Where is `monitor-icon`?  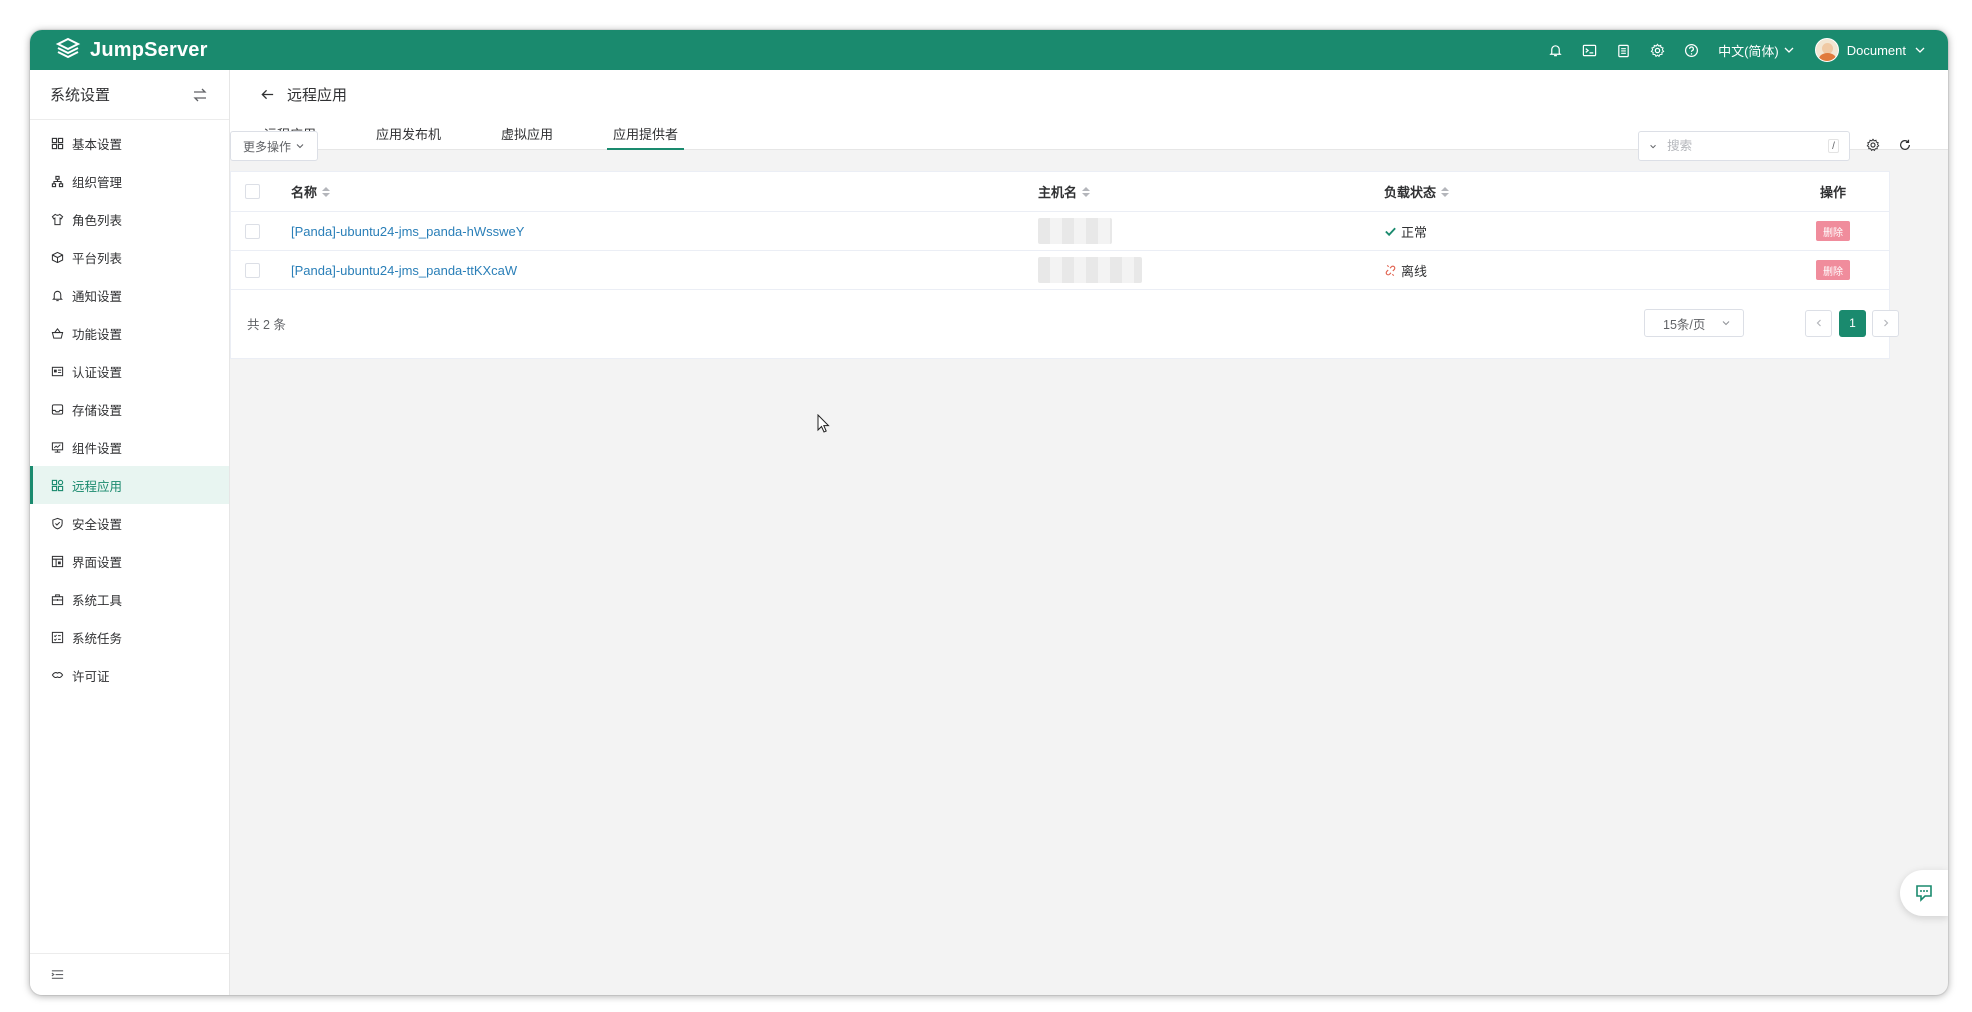 monitor-icon is located at coordinates (57, 447).